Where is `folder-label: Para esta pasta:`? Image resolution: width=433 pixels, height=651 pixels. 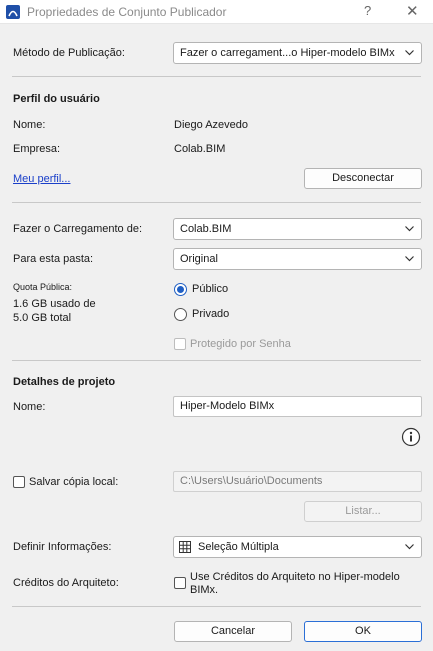
folder-label: Para esta pasta: is located at coordinates (53, 259).